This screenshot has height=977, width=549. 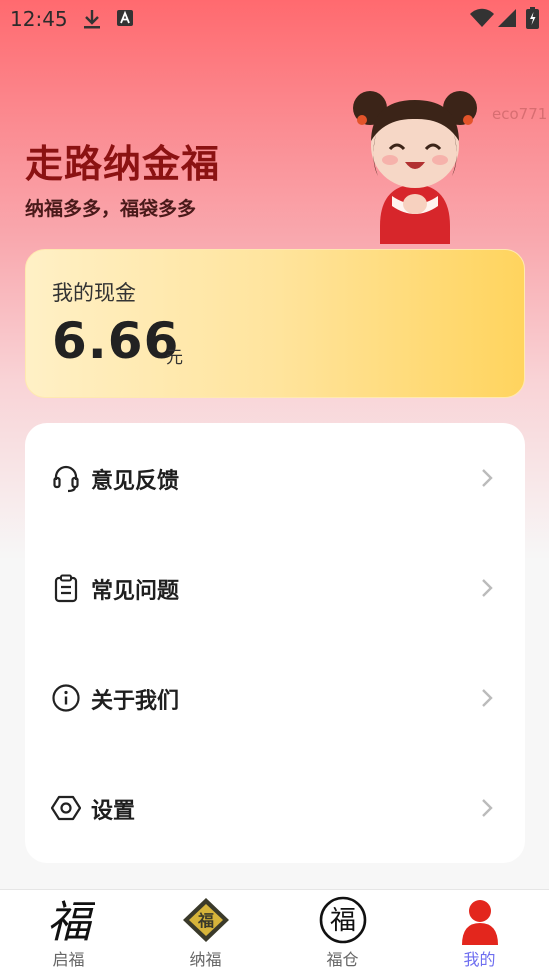 I want to click on cash-label: 我的现金, so click(x=94, y=293).